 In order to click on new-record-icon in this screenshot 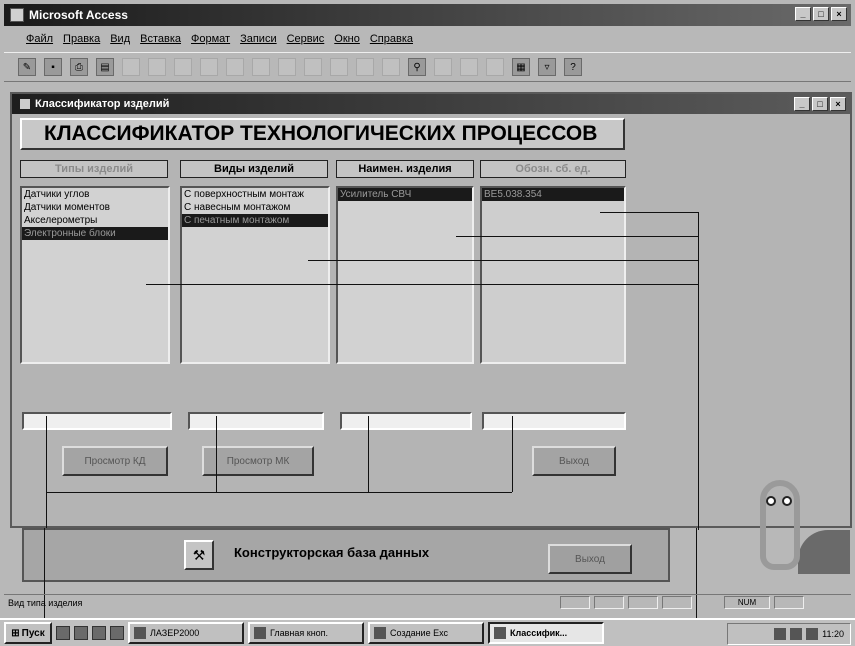, I will do `click(443, 67)`.